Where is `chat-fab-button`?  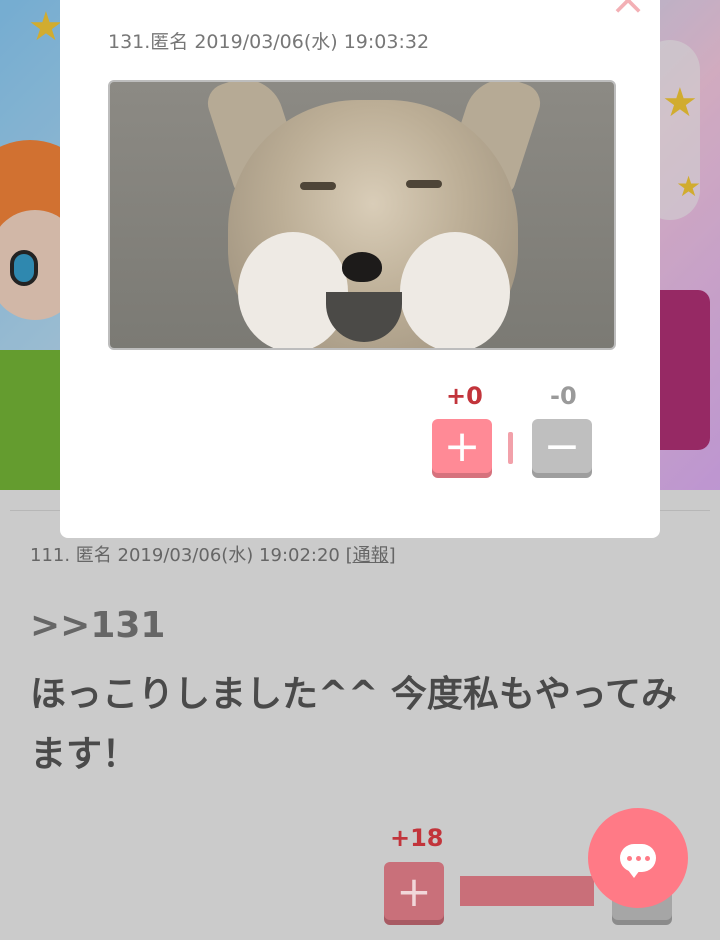 chat-fab-button is located at coordinates (638, 858).